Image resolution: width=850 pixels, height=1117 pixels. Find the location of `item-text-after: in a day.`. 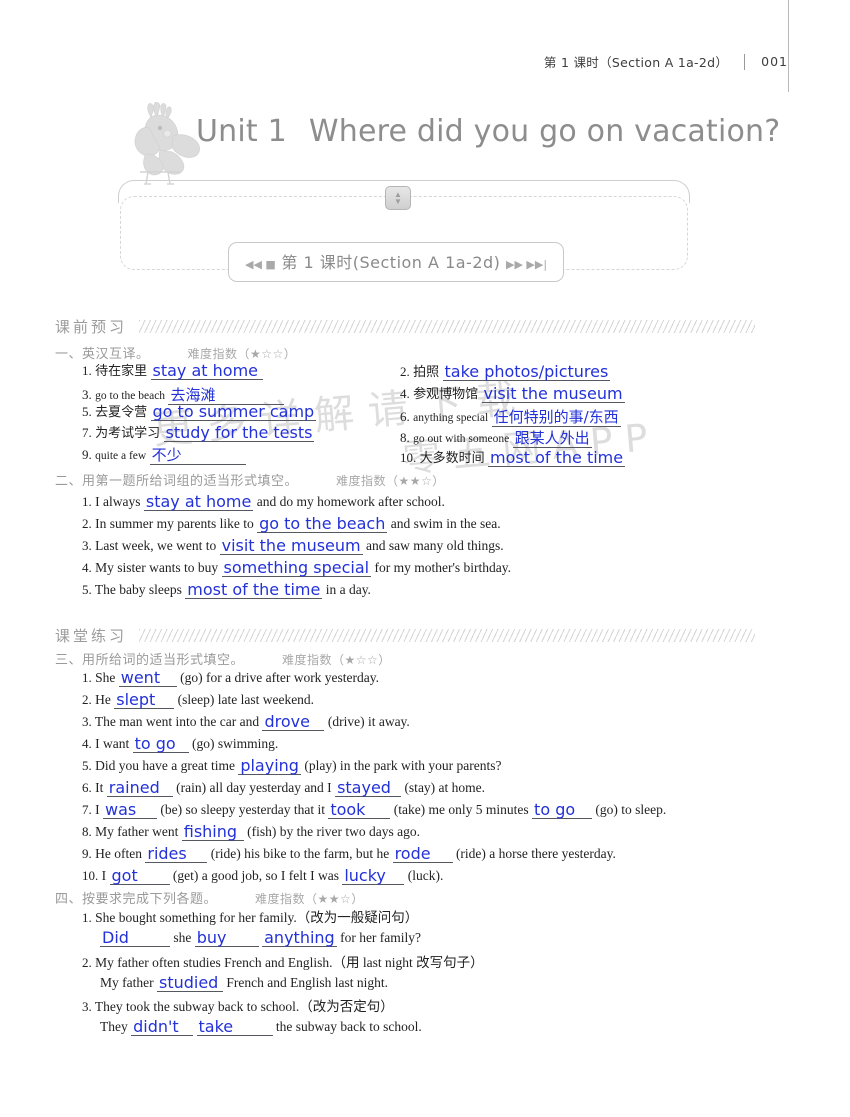

item-text-after: in a day. is located at coordinates (348, 589).